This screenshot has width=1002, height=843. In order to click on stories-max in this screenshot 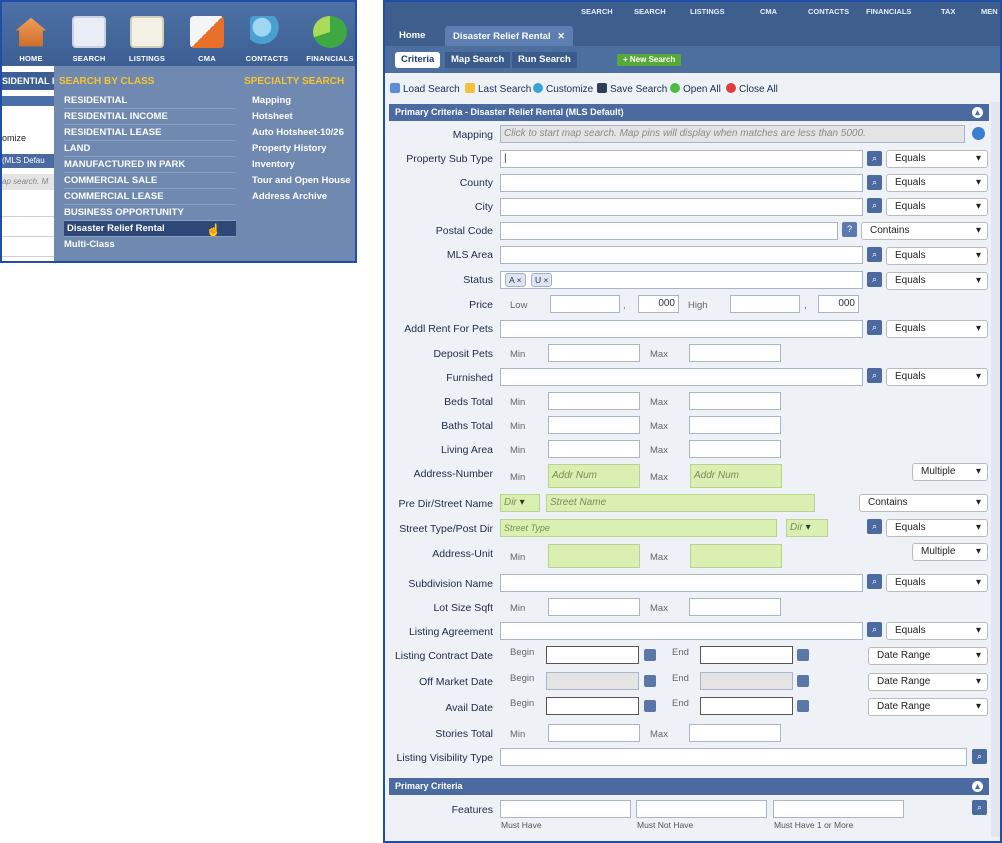, I will do `click(735, 733)`.